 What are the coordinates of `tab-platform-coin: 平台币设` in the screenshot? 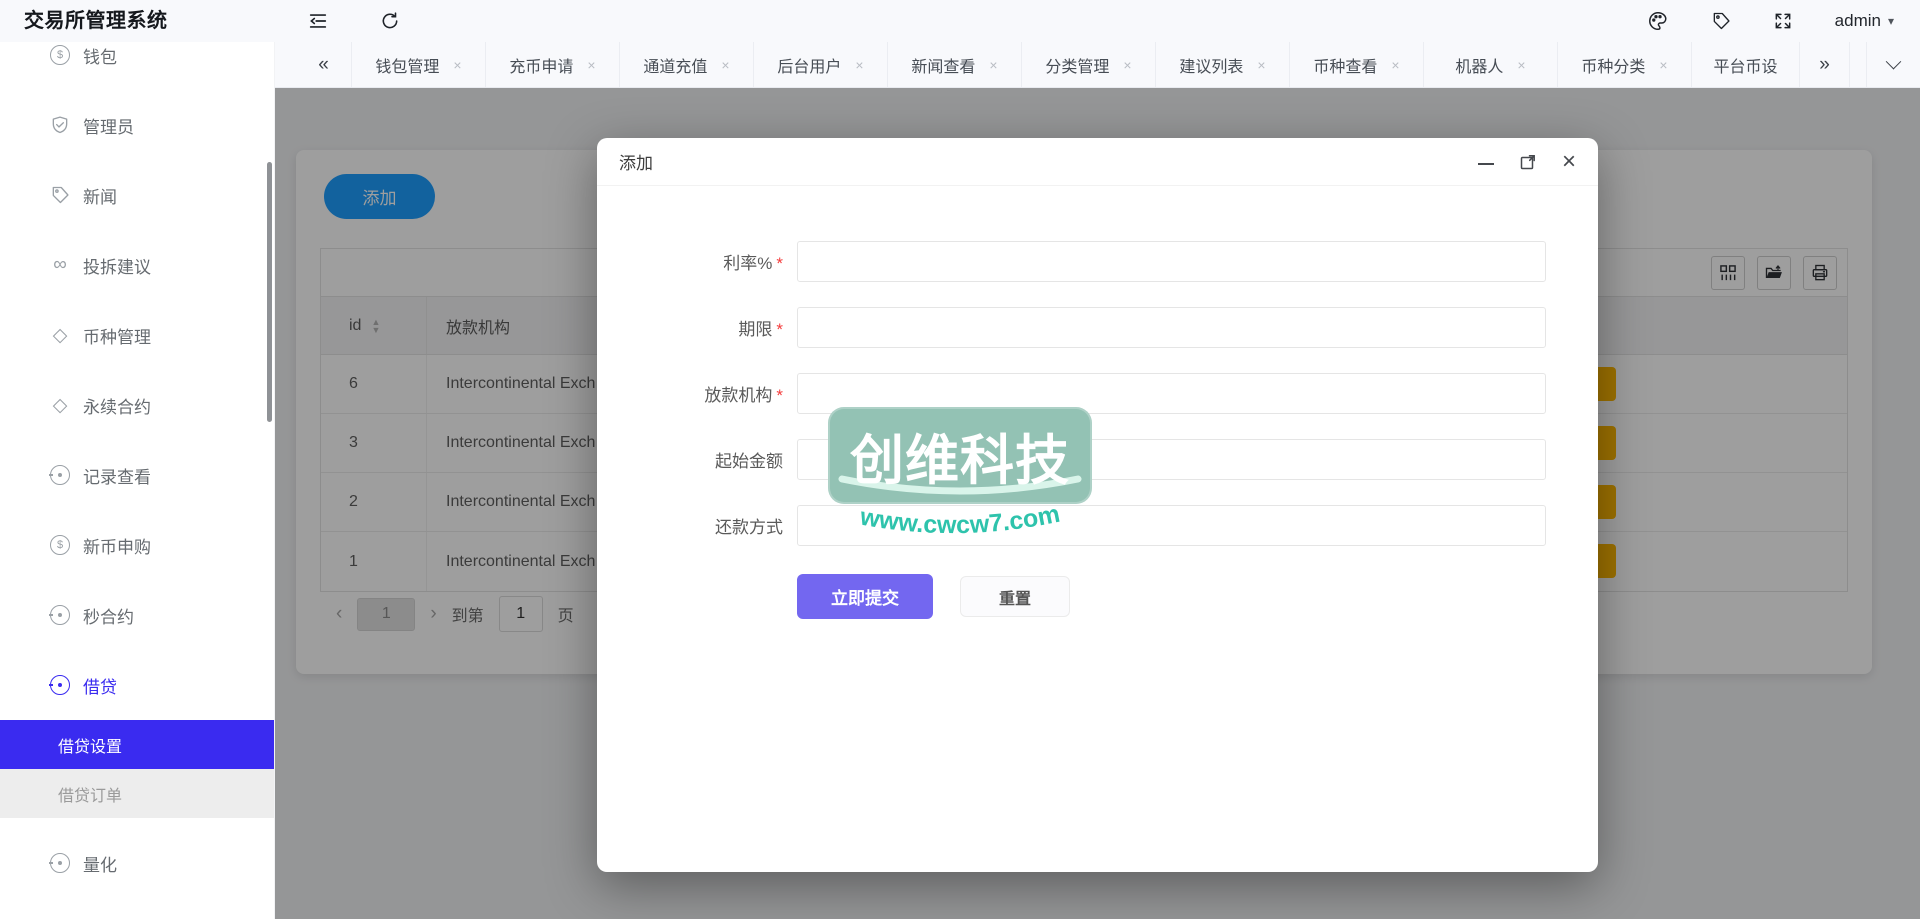 It's located at (1746, 64).